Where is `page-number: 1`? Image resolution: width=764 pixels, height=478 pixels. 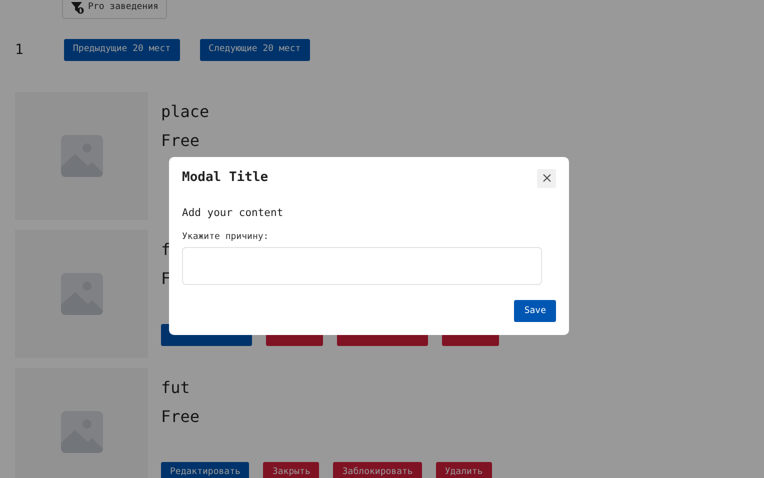 page-number: 1 is located at coordinates (19, 50).